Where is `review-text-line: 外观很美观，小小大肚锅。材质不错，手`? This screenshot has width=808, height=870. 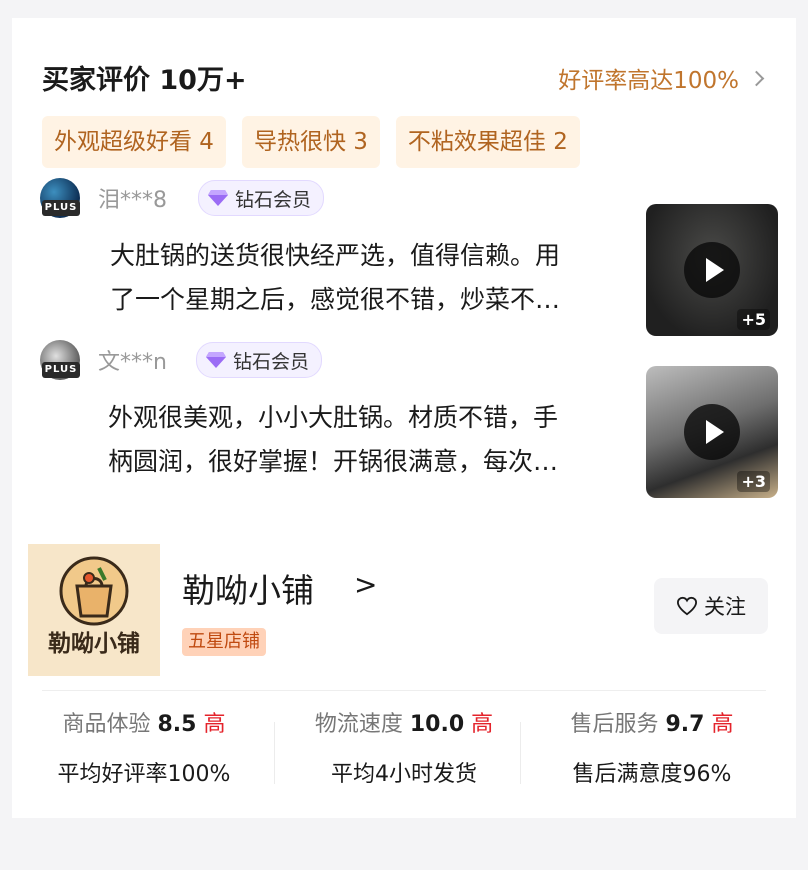
review-text-line: 外观很美观，小小大肚锅。材质不错，手 is located at coordinates (333, 417).